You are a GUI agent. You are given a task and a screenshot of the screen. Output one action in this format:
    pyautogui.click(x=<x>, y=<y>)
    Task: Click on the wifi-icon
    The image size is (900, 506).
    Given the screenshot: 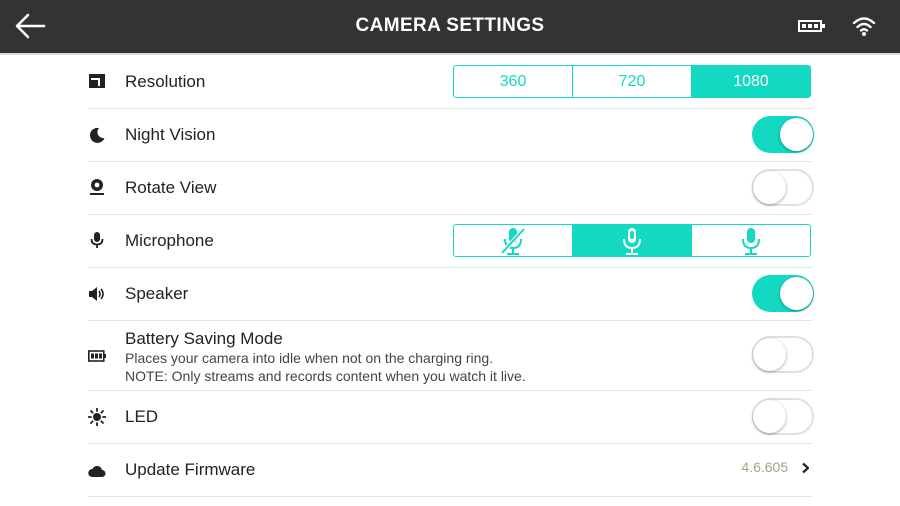 What is the action you would take?
    pyautogui.click(x=864, y=26)
    